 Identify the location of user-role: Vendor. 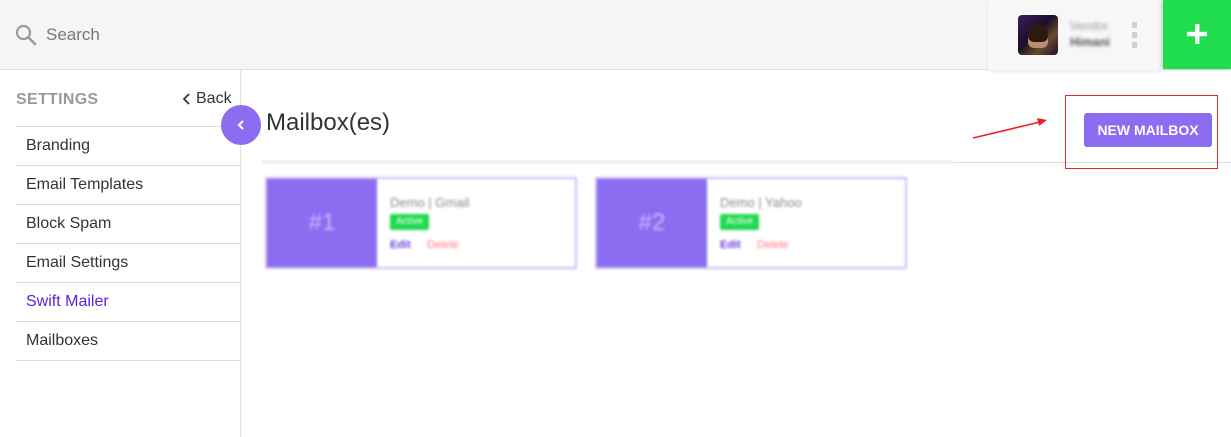
(1089, 26).